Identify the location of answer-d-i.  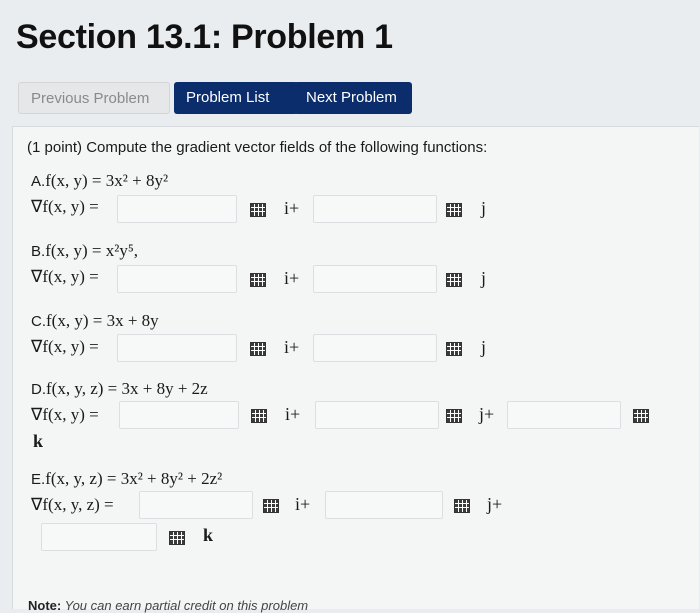
(179, 415).